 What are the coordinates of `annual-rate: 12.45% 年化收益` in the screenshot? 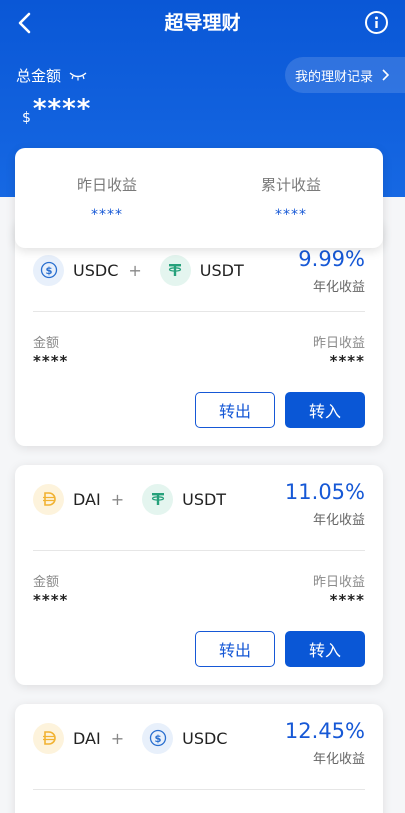 It's located at (325, 742).